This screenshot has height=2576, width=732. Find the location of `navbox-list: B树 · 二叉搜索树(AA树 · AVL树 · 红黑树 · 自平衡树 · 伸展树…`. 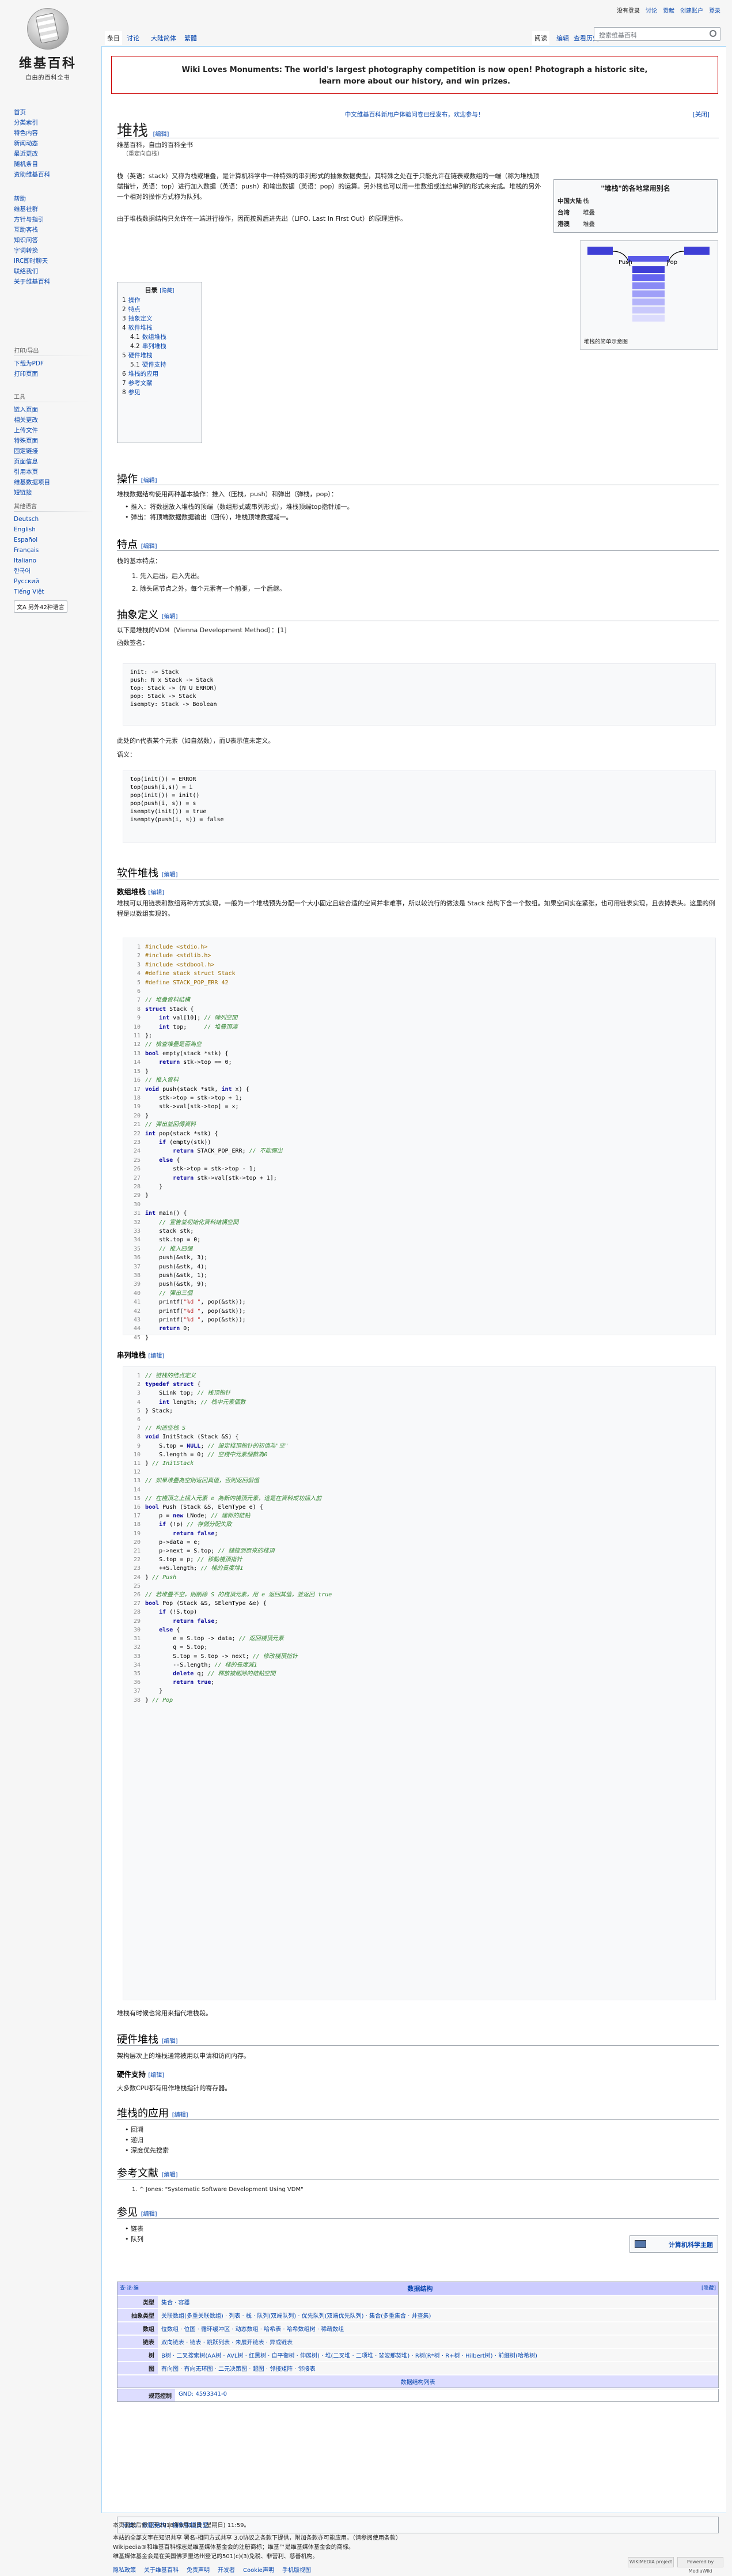

navbox-list: B树 · 二叉搜索树(AA树 · AVL树 · 红黑树 · 自平衡树 · 伸展树… is located at coordinates (438, 2355).